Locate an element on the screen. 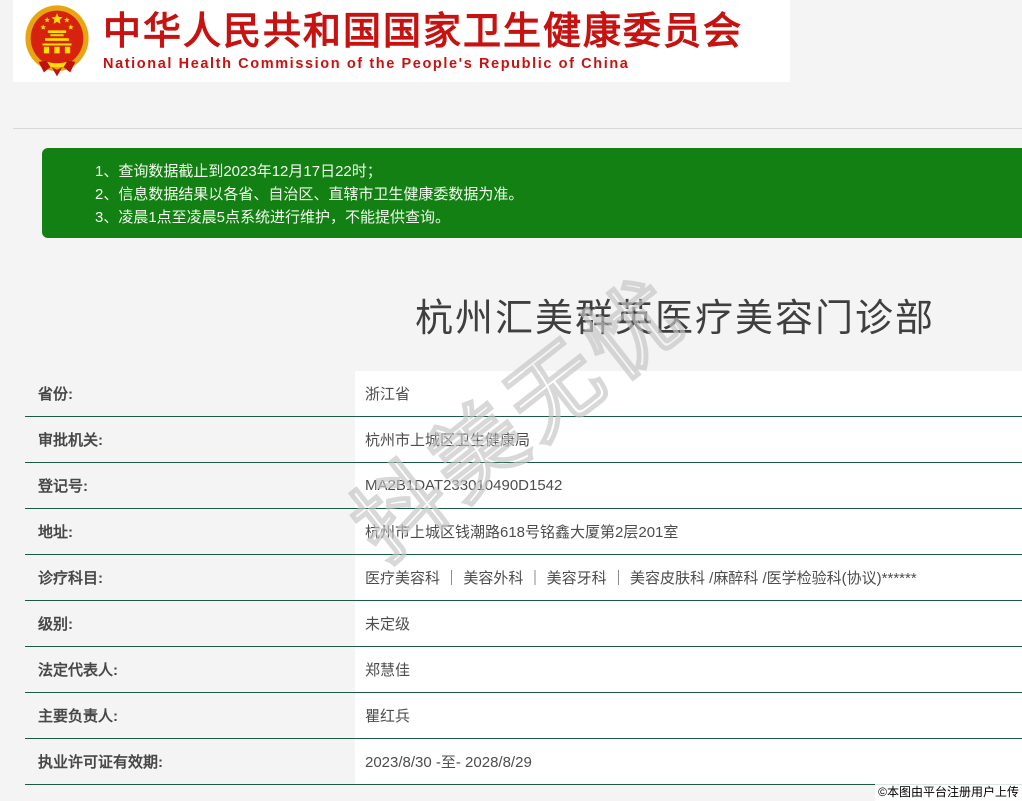 The image size is (1022, 801). table-row-registration-number: 登记号: MA2B1DAT233010490D1542 is located at coordinates (523, 486).